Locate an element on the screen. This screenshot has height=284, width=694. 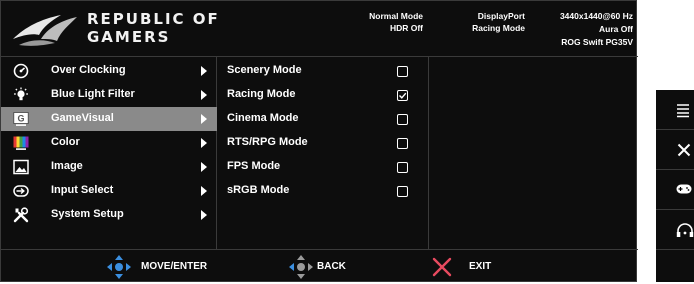
option-label: FPS Mode is located at coordinates (254, 166).